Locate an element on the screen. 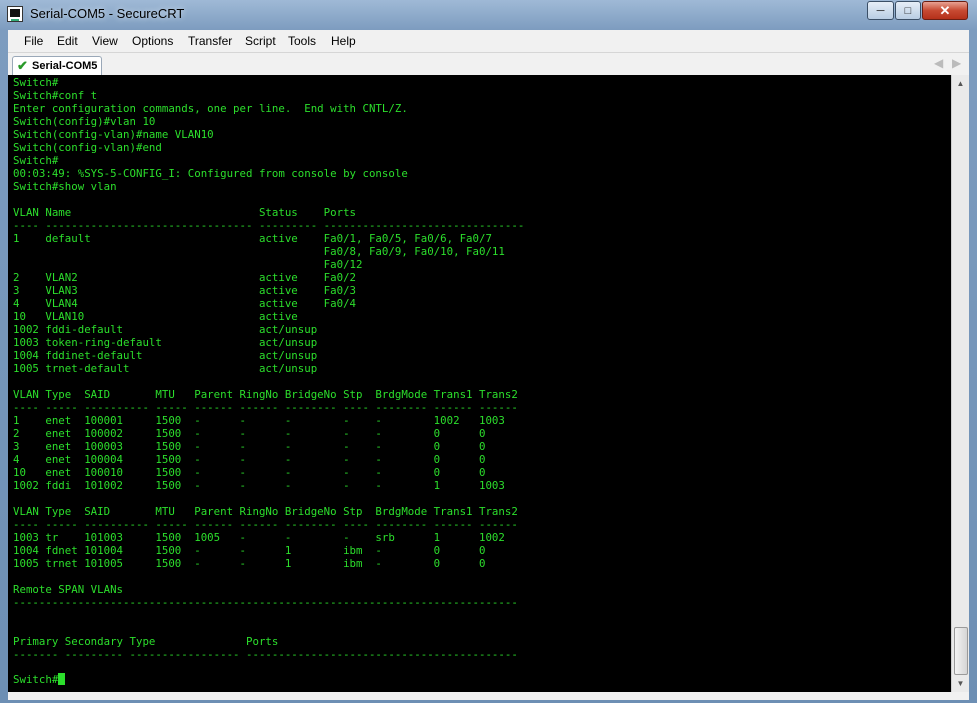 The width and height of the screenshot is (977, 703). title-bar: Serial-COM5 - SecureCRT ─ □ ✕ is located at coordinates (488, 14).